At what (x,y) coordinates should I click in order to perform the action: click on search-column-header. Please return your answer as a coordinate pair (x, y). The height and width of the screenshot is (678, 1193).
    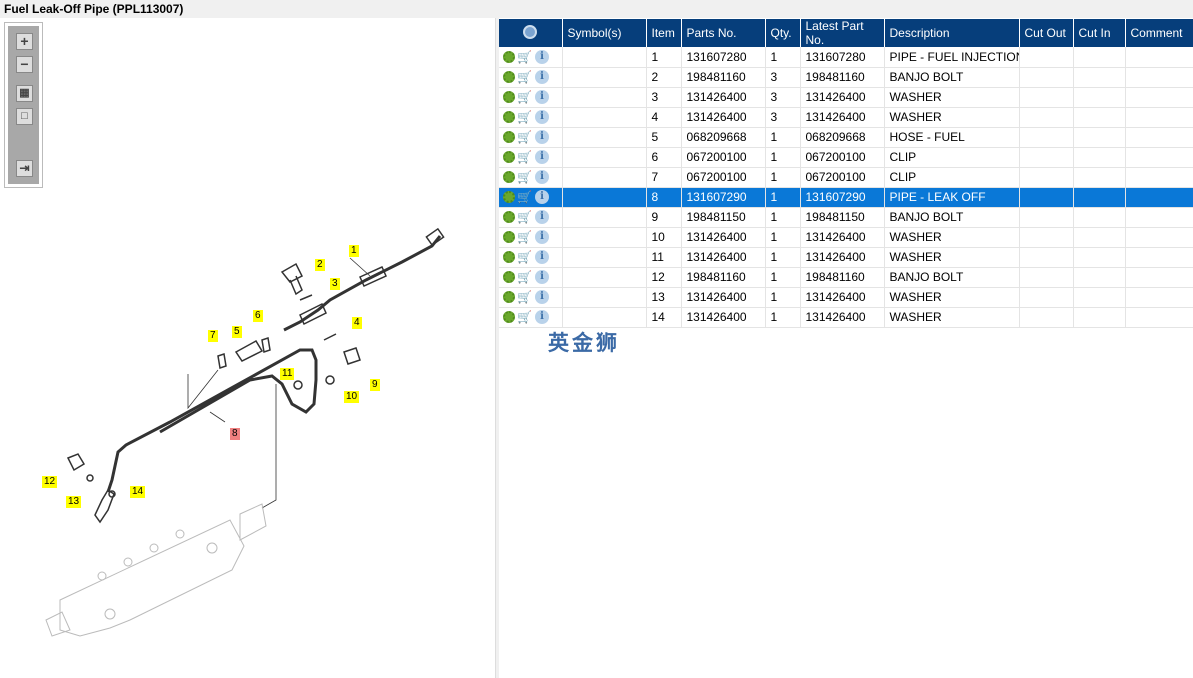
    Looking at the image, I should click on (531, 33).